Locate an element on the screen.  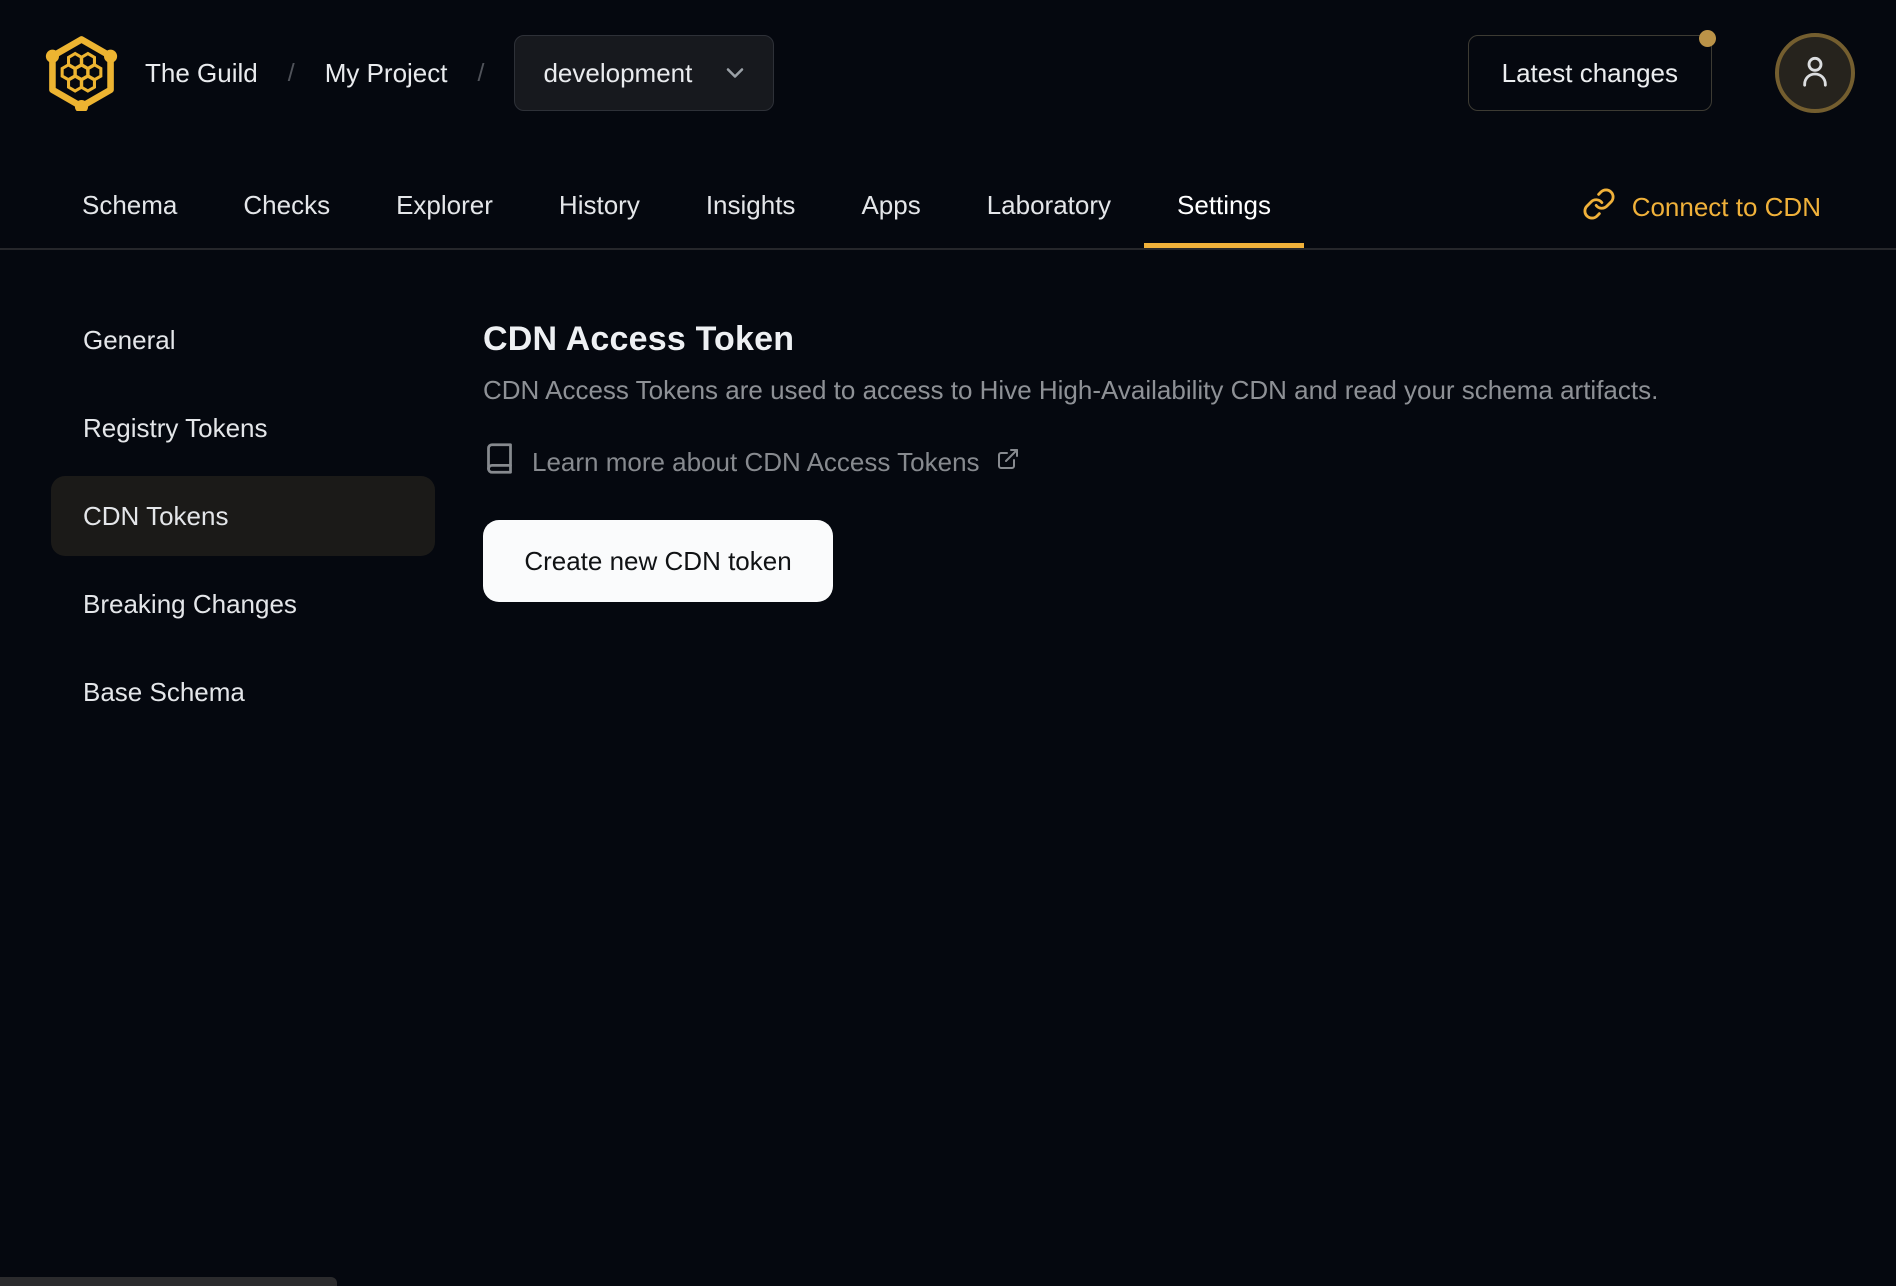
latest-changes-button: Latest changes is located at coordinates (1591, 70).